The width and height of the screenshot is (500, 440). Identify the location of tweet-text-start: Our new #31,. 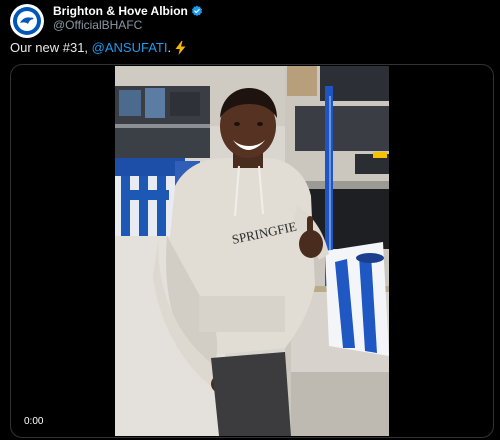
(51, 47).